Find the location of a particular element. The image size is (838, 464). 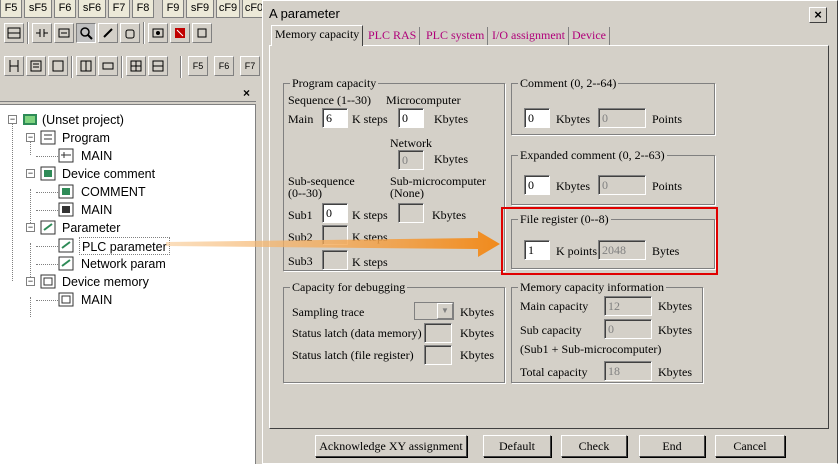

f6-button: F6 is located at coordinates (224, 66).